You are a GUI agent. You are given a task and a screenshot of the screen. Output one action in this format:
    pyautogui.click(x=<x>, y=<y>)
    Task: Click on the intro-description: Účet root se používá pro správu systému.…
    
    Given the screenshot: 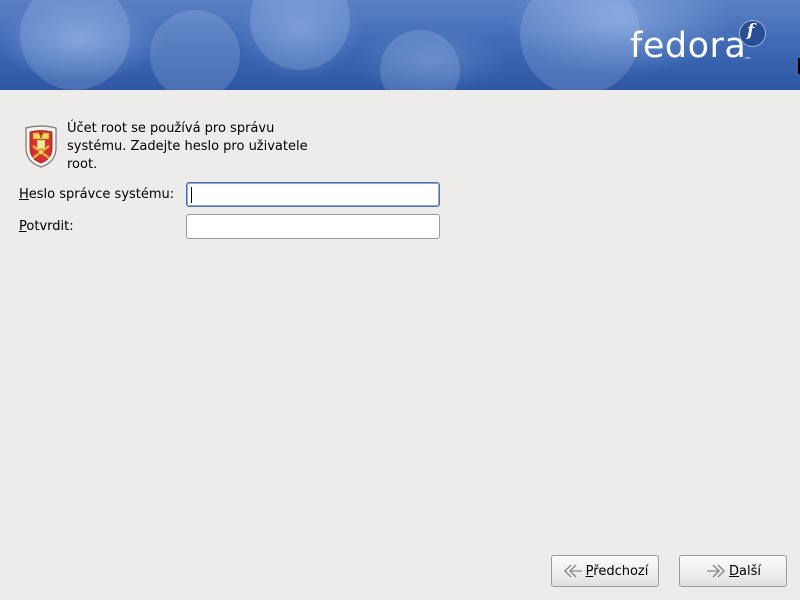 What is the action you would take?
    pyautogui.click(x=187, y=146)
    